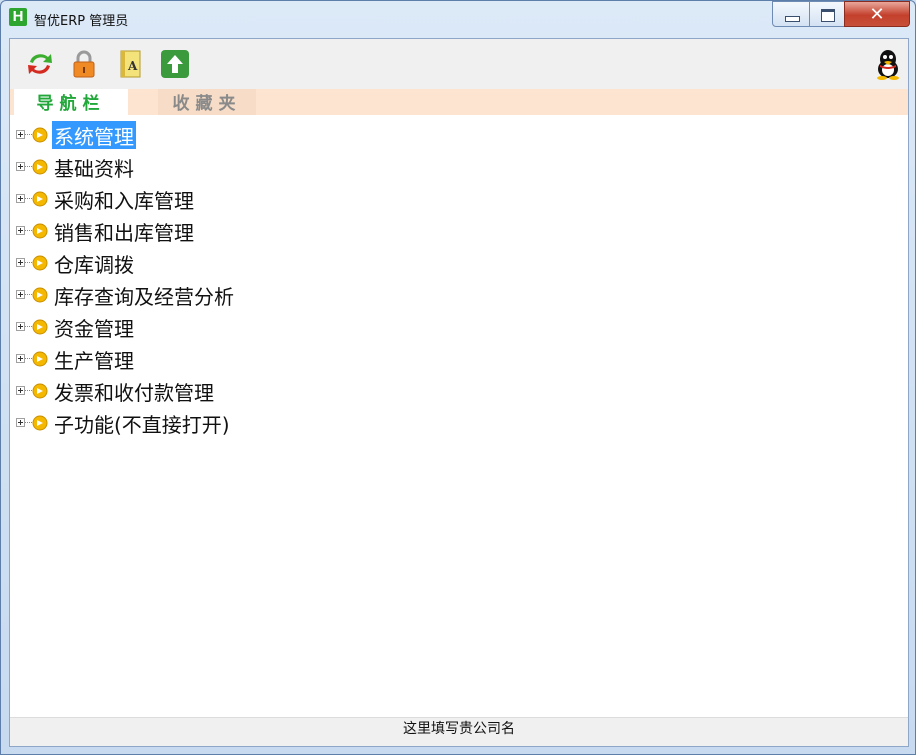  Describe the element at coordinates (175, 64) in the screenshot. I see `upload-icon` at that location.